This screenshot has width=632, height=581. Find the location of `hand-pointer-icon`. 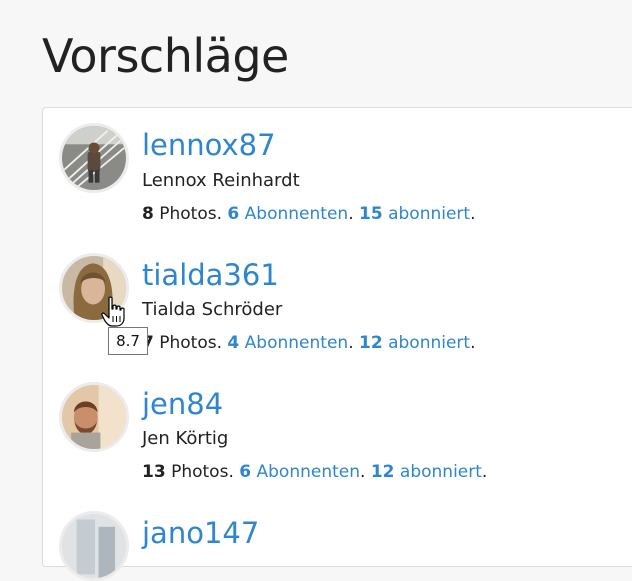

hand-pointer-icon is located at coordinates (113, 311).